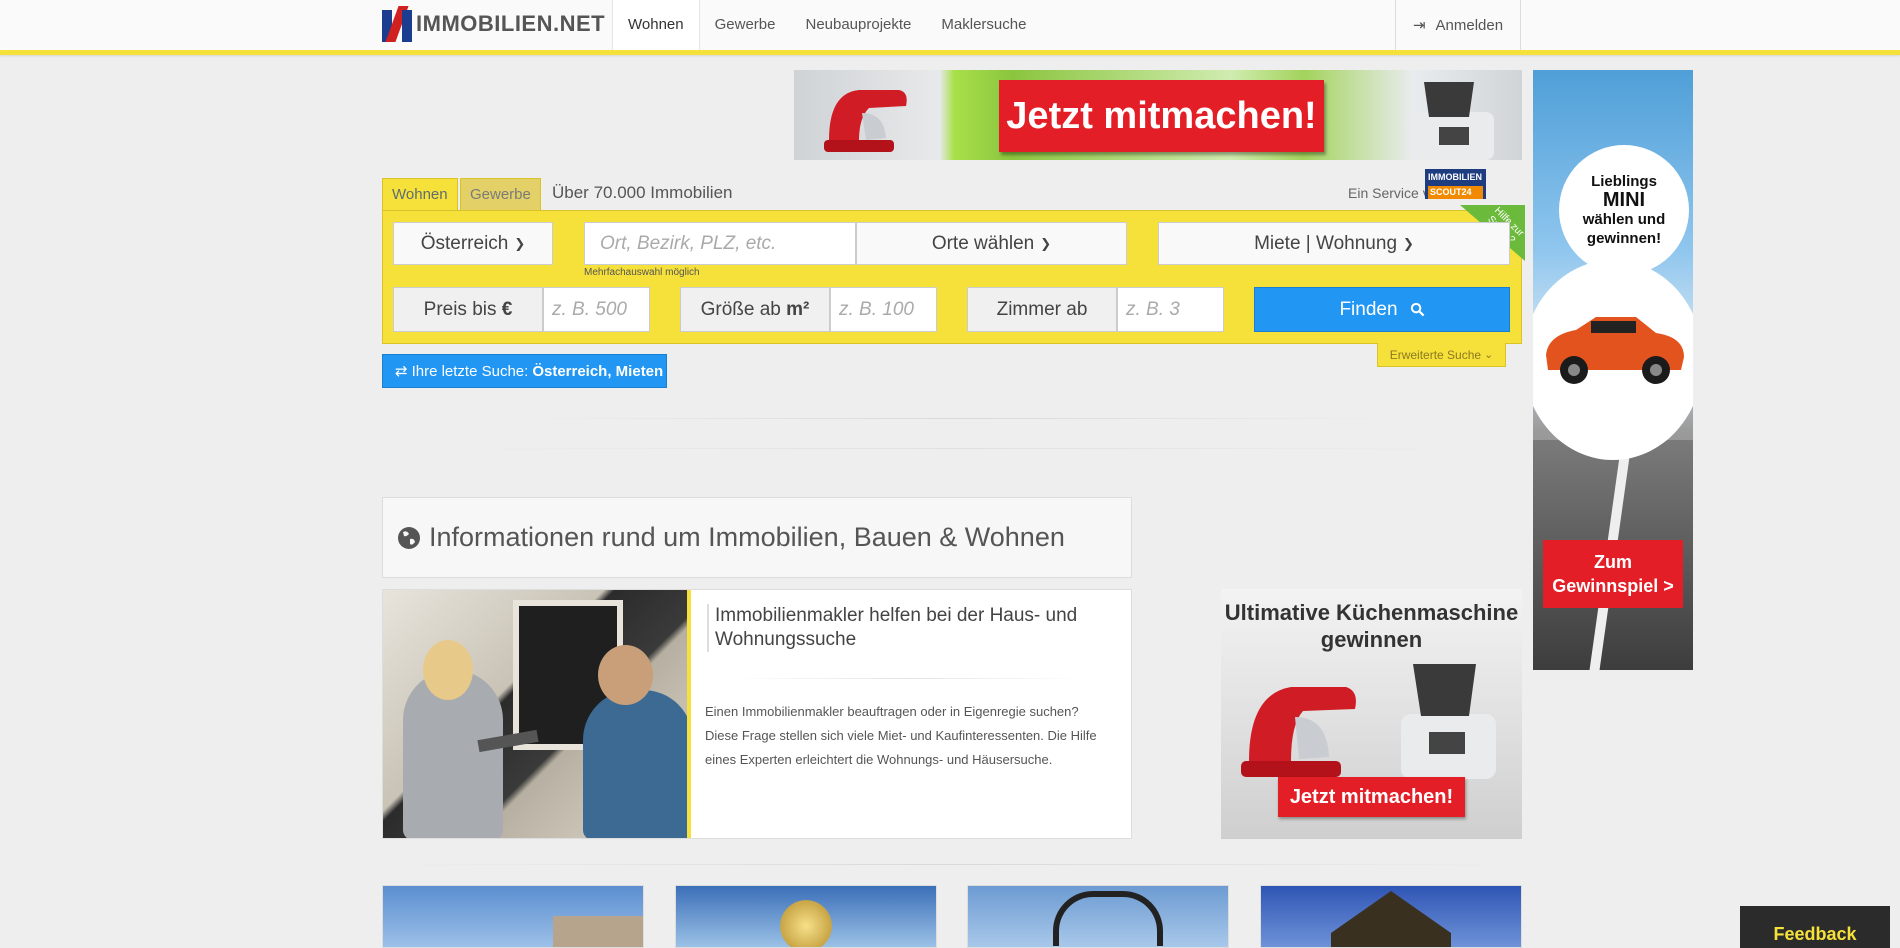 Image resolution: width=1900 pixels, height=948 pixels. Describe the element at coordinates (1815, 927) in the screenshot. I see `feedback-button: Feedback` at that location.